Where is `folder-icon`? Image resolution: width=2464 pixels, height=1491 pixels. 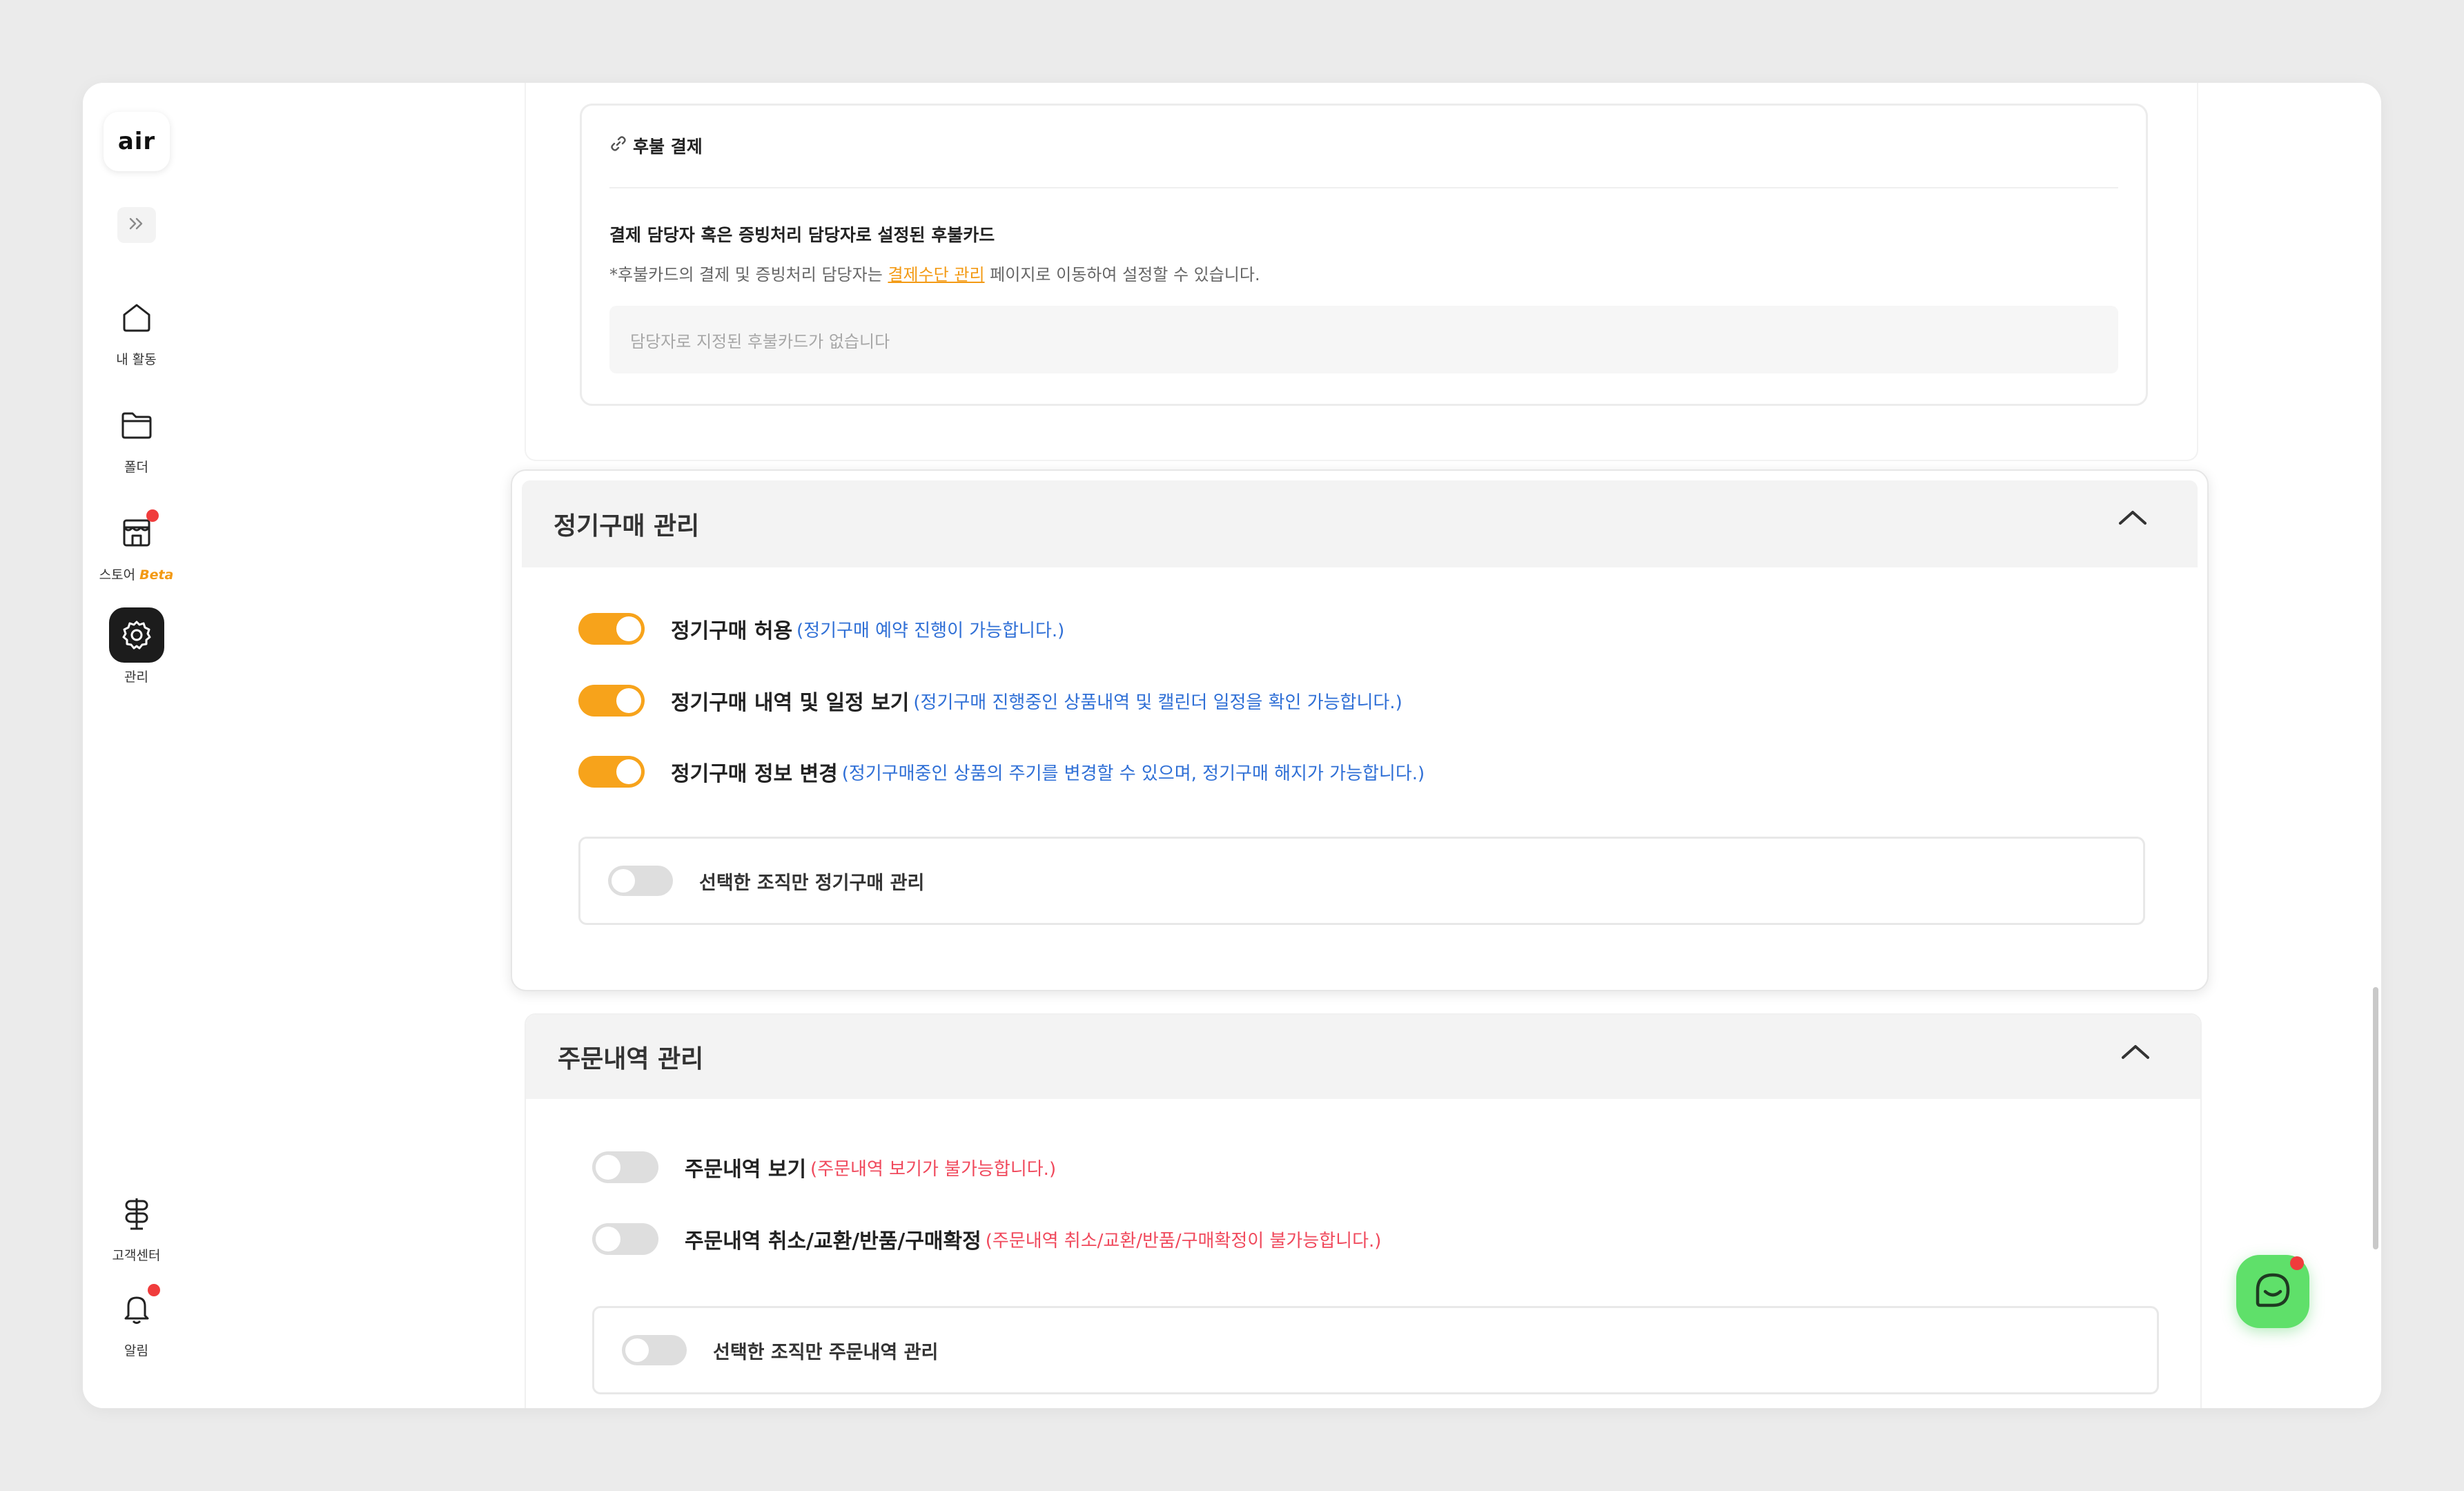
folder-icon is located at coordinates (136, 425).